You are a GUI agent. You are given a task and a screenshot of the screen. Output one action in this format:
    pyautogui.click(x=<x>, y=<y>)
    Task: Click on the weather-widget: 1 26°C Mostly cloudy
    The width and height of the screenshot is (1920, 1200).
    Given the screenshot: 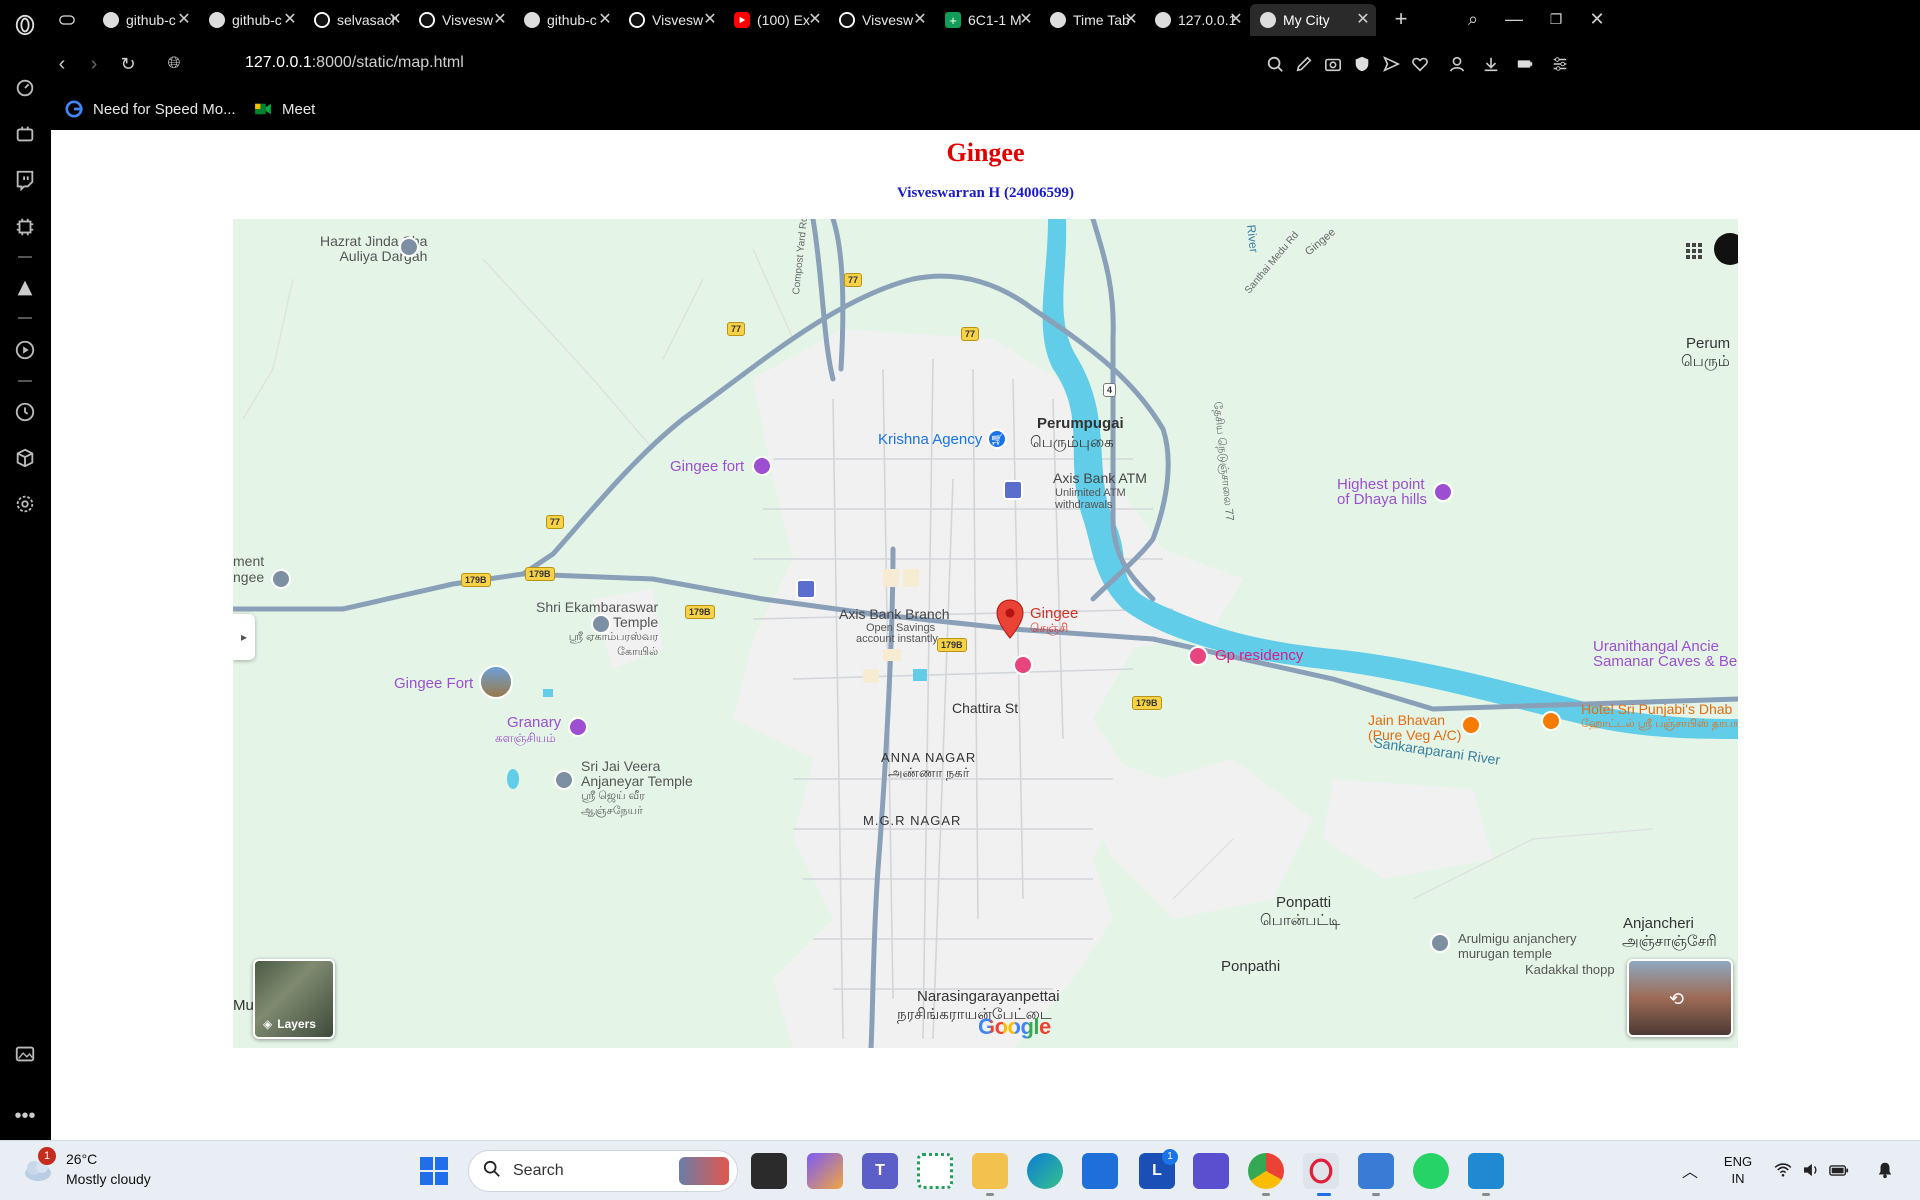 What is the action you would take?
    pyautogui.click(x=86, y=1168)
    